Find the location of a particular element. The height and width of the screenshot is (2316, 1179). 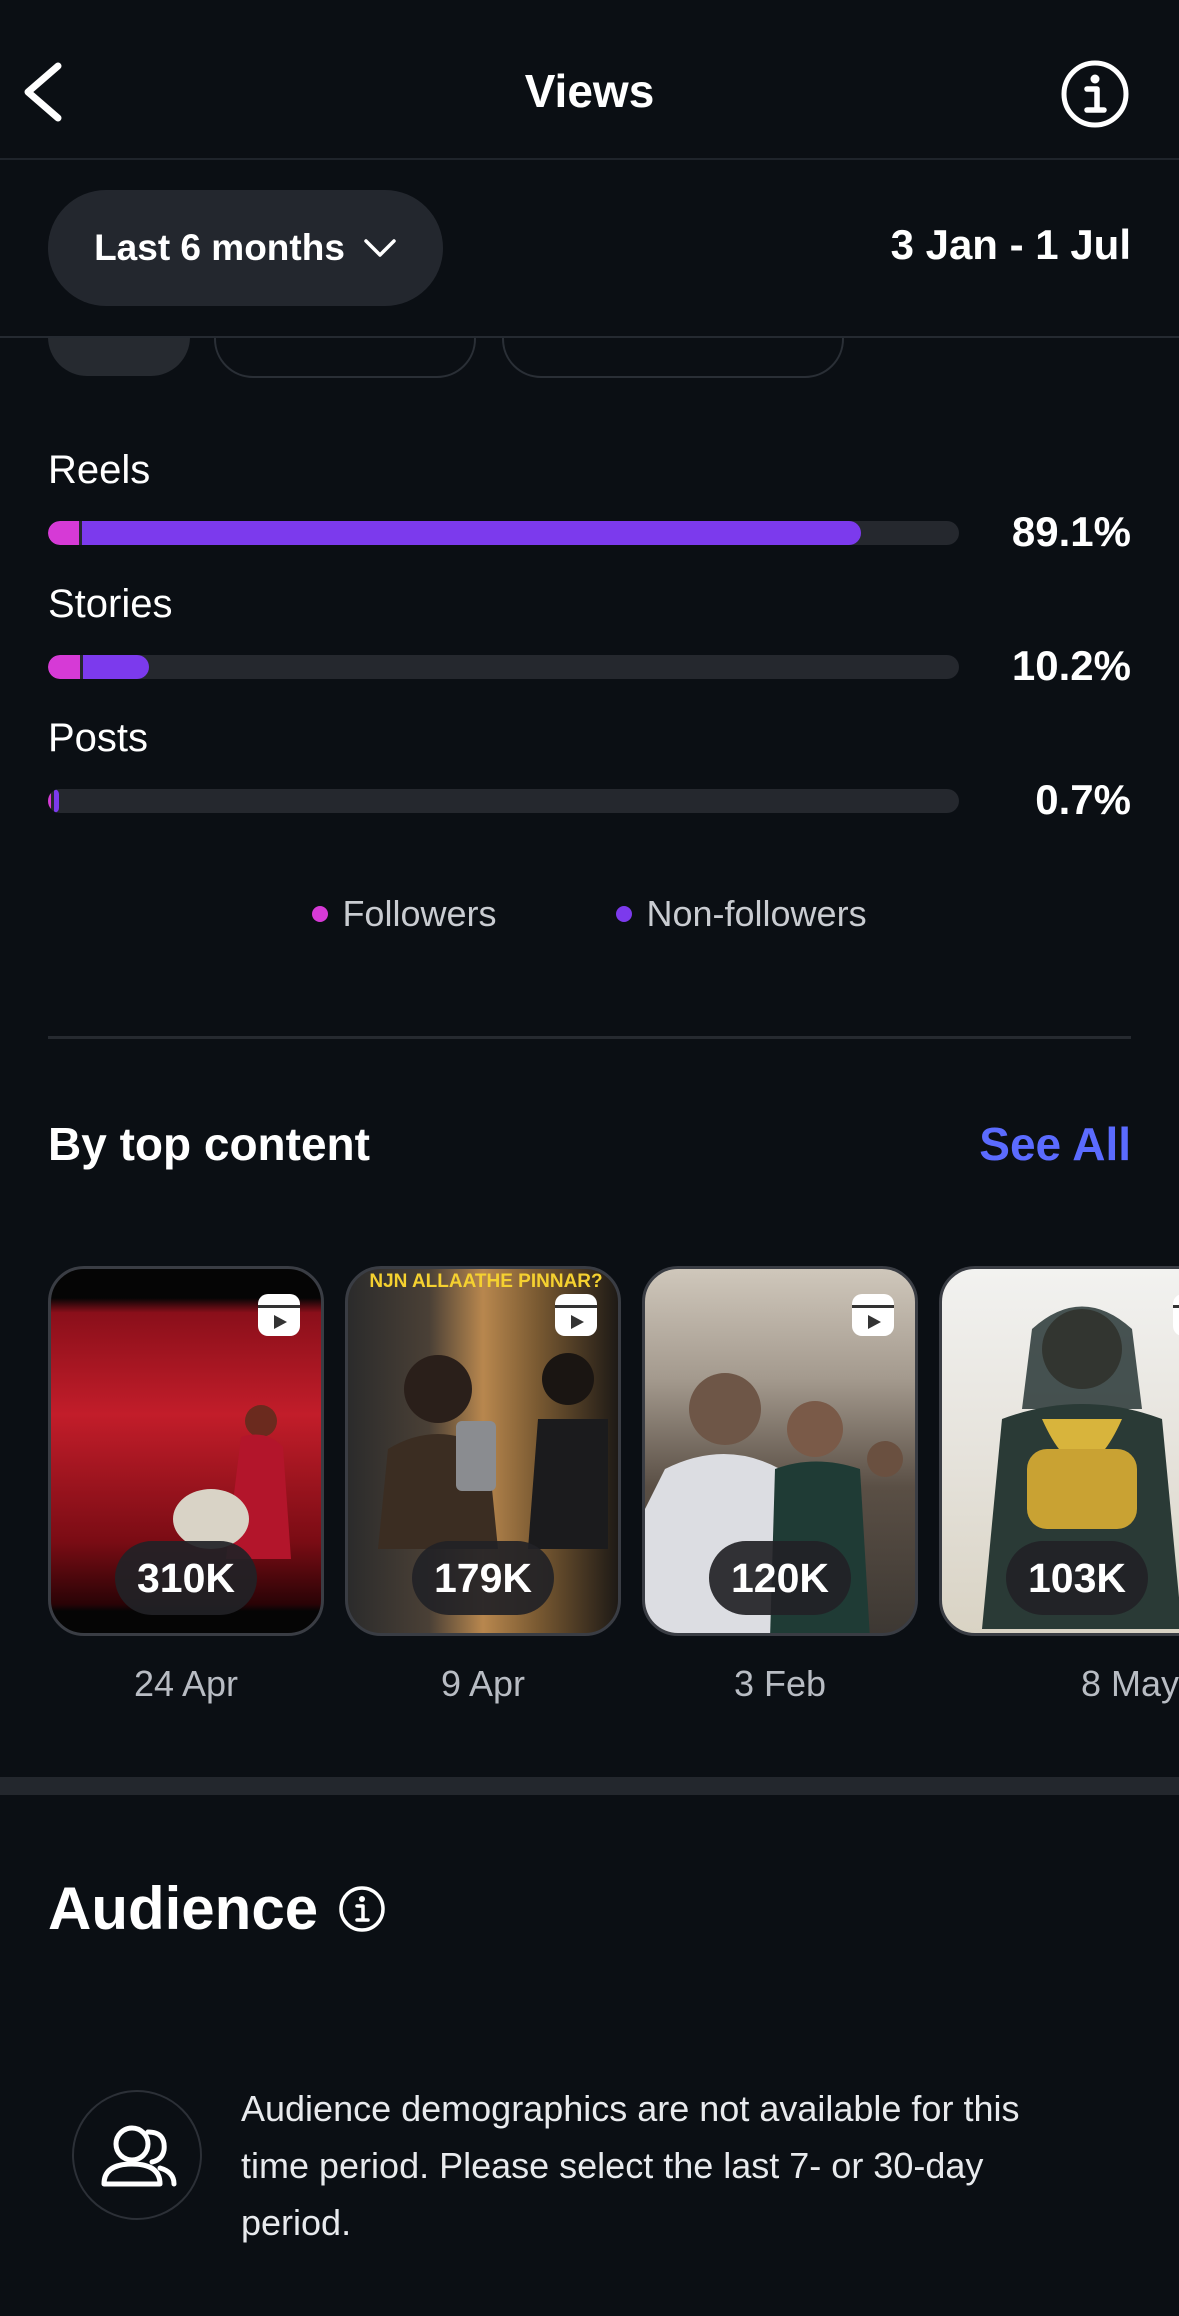

legend-followers: Followers is located at coordinates (404, 914).